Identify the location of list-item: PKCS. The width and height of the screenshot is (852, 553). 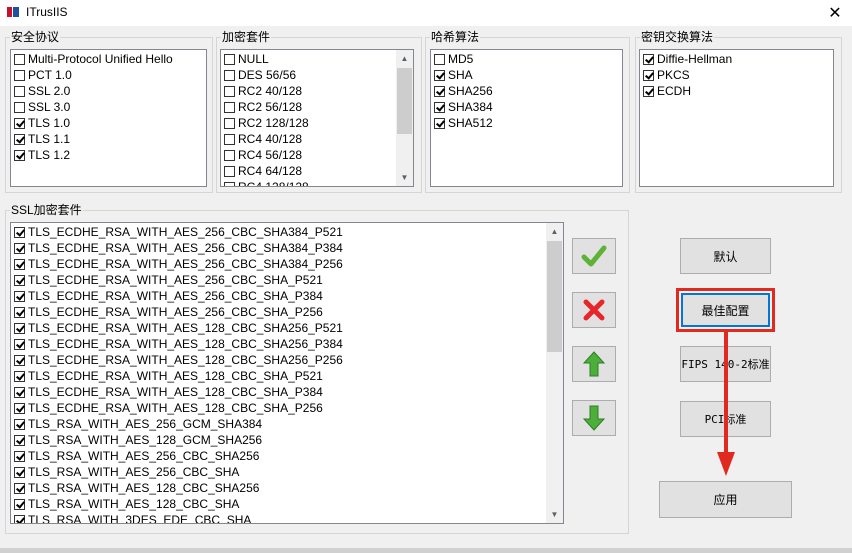
(736, 75).